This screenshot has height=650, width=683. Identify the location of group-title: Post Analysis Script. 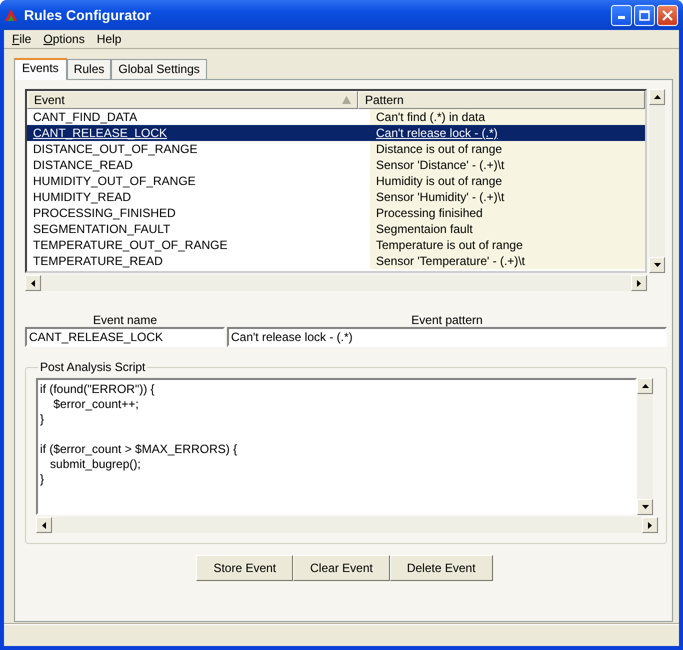
(92, 367).